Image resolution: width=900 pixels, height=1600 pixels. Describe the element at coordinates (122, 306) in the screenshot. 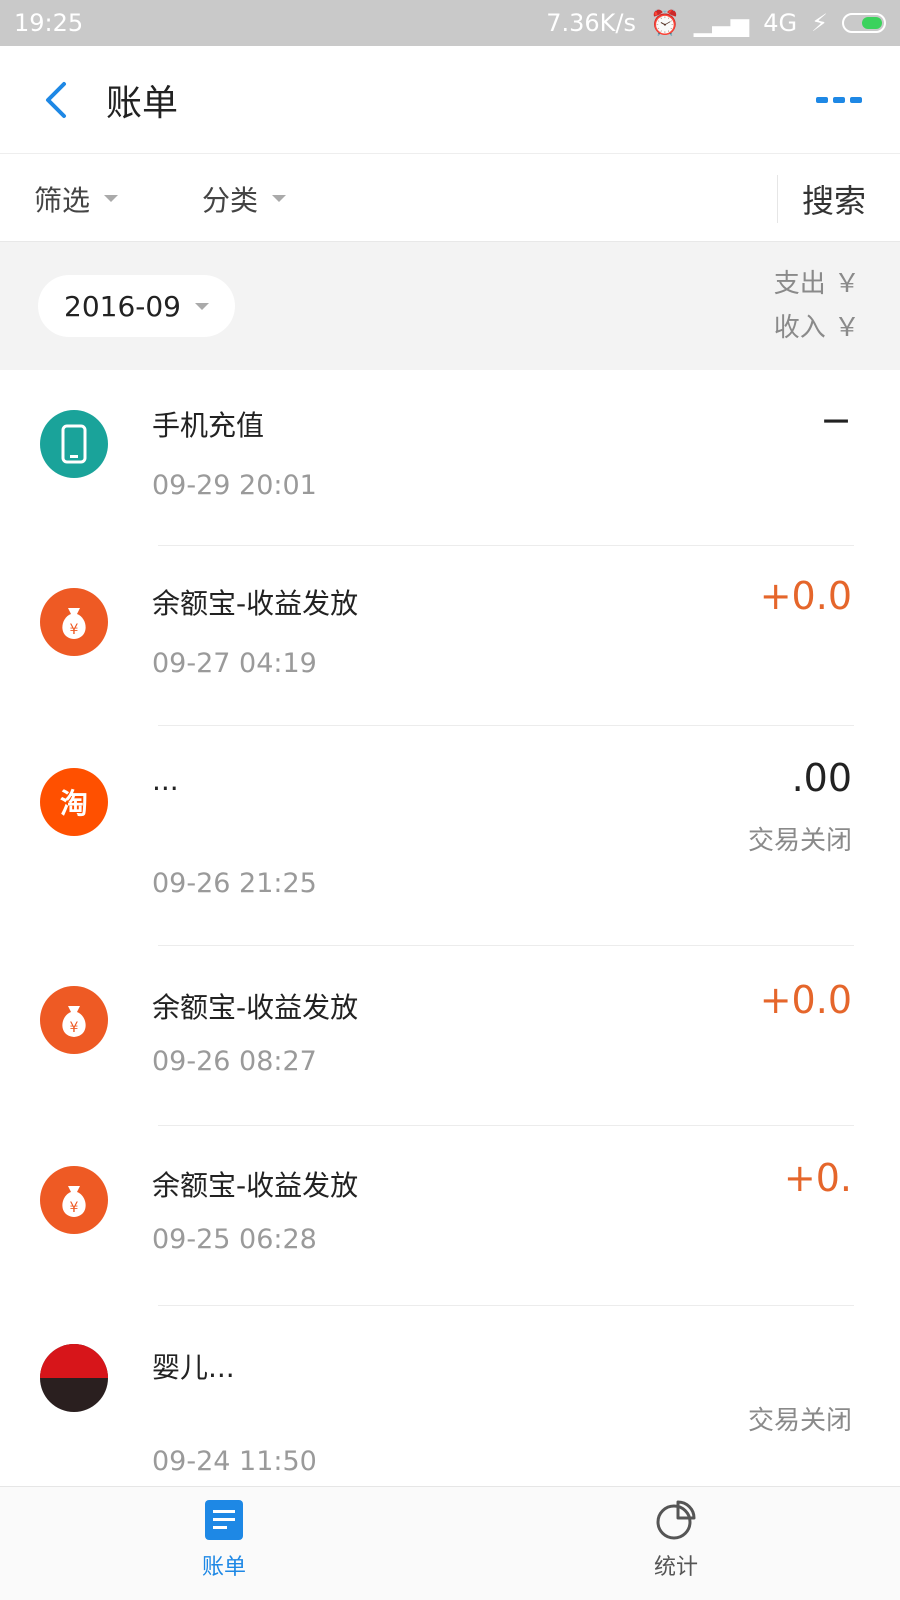

I see `month-label: 2016-09` at that location.